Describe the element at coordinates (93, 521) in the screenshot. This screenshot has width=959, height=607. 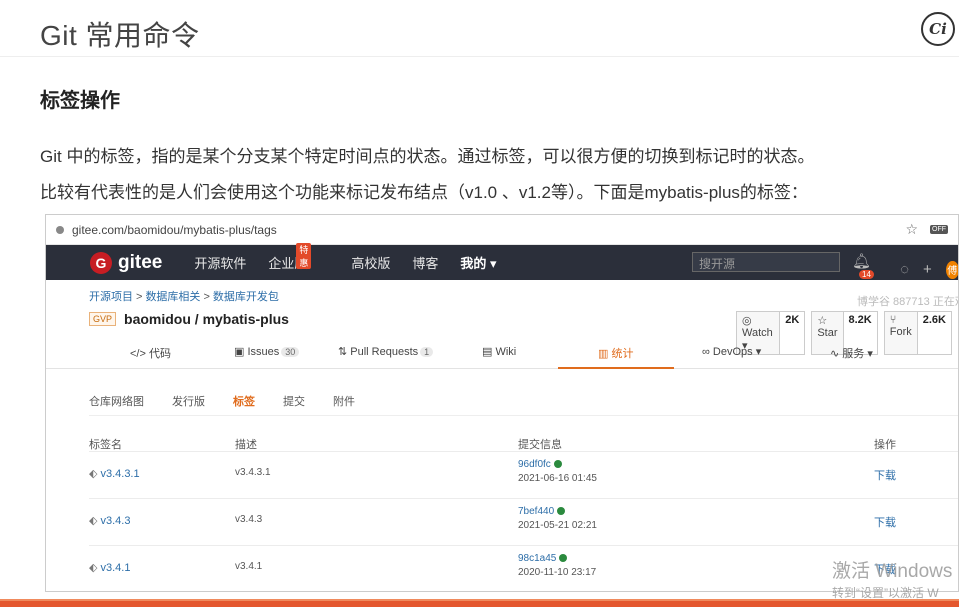
I see `tag-icon: ⬖` at that location.